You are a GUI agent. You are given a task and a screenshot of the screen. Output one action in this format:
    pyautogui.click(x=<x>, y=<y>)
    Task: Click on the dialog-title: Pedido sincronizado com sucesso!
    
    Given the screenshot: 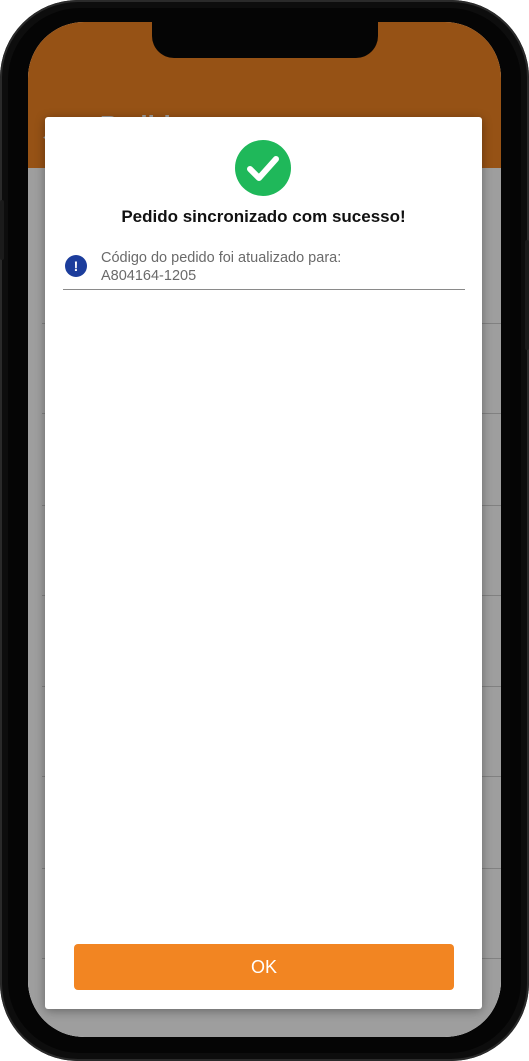 What is the action you would take?
    pyautogui.click(x=263, y=216)
    